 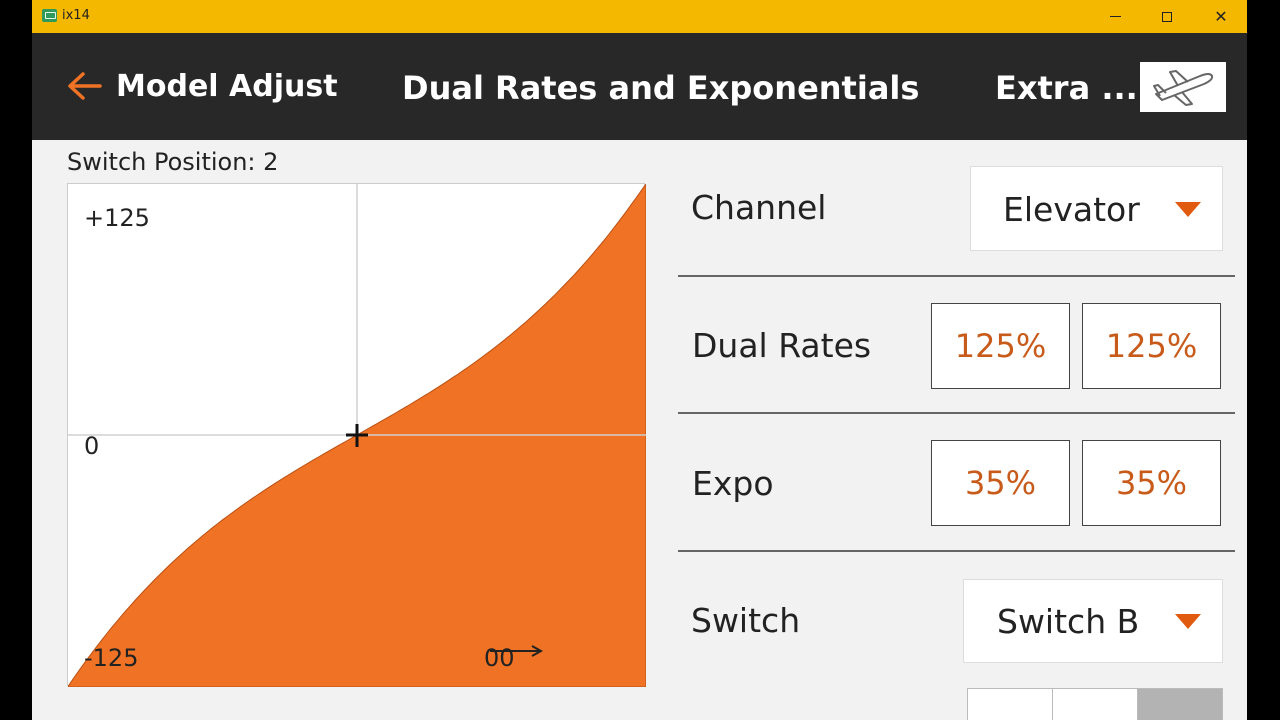 What do you see at coordinates (227, 86) in the screenshot?
I see `back-label: Model Adjust` at bounding box center [227, 86].